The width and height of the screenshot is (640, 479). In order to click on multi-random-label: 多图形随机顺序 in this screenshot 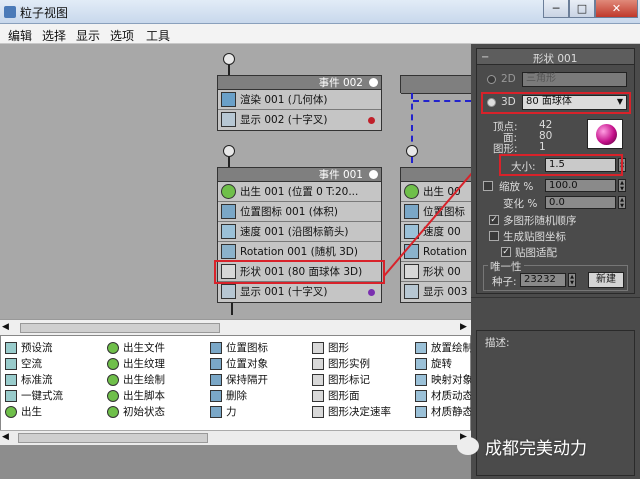, I will do `click(540, 221)`.